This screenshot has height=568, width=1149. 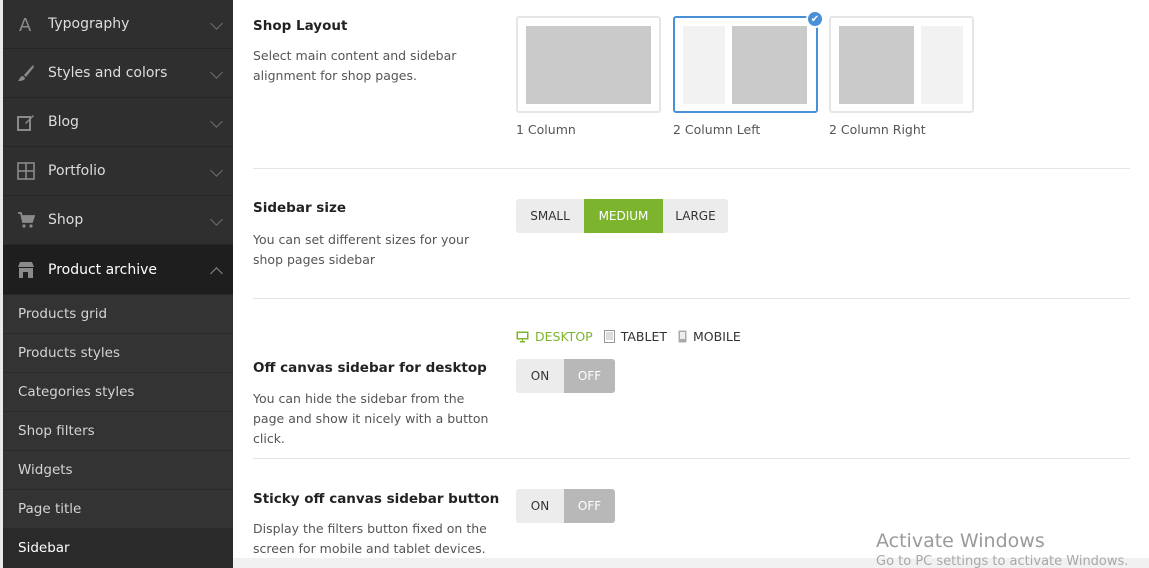 What do you see at coordinates (26, 122) in the screenshot?
I see `edit-icon` at bounding box center [26, 122].